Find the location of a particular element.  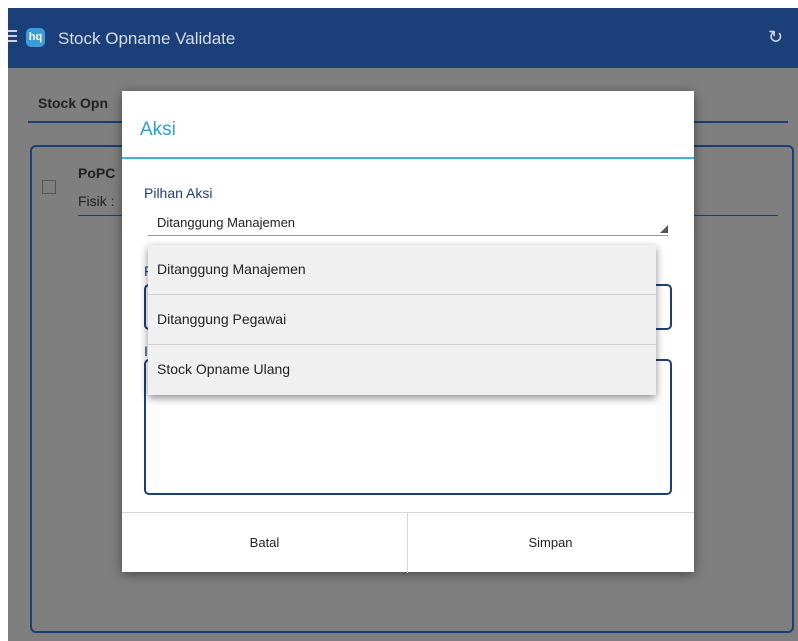

app-logo: hq is located at coordinates (35, 37).